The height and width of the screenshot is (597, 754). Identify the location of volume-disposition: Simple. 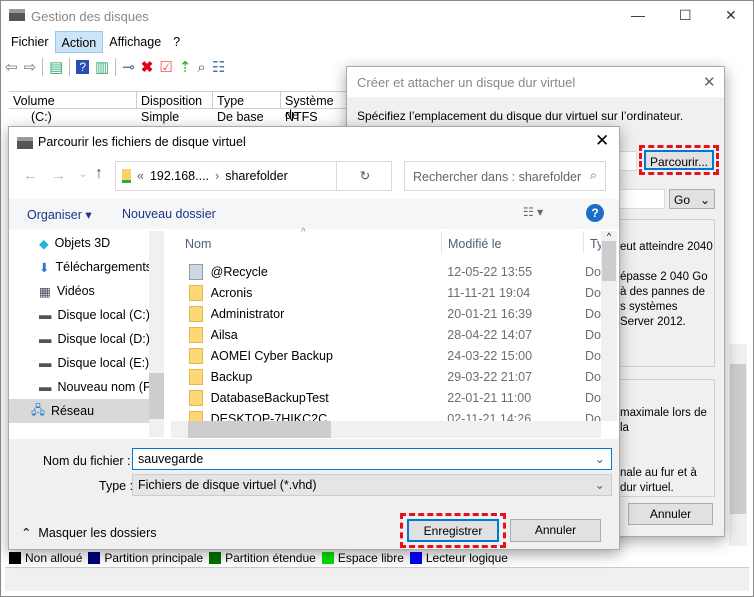
(160, 117).